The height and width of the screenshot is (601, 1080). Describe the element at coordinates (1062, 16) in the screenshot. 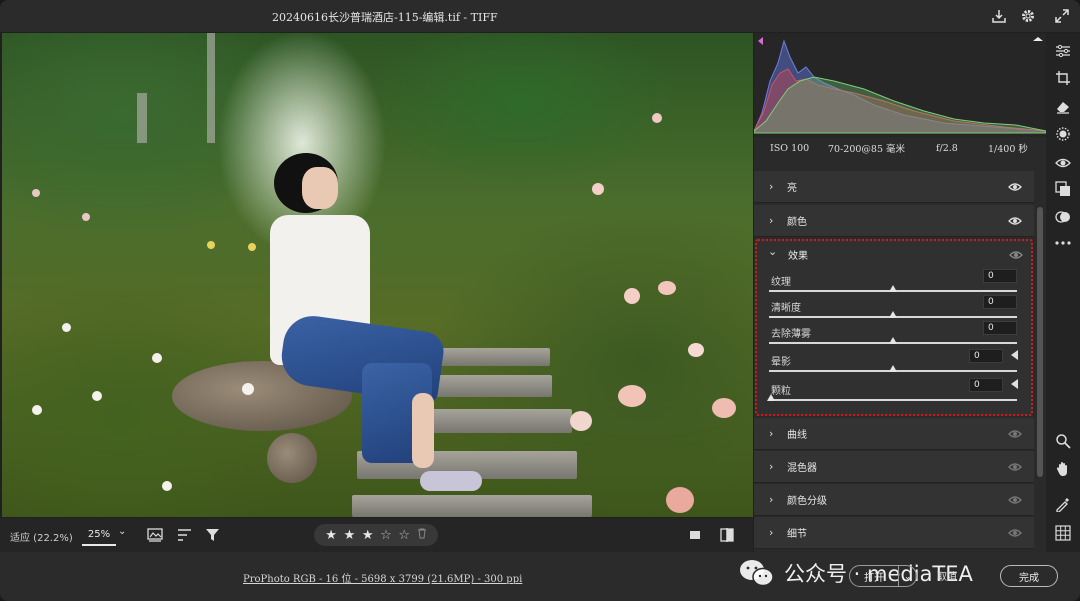

I see `expand-icon` at that location.